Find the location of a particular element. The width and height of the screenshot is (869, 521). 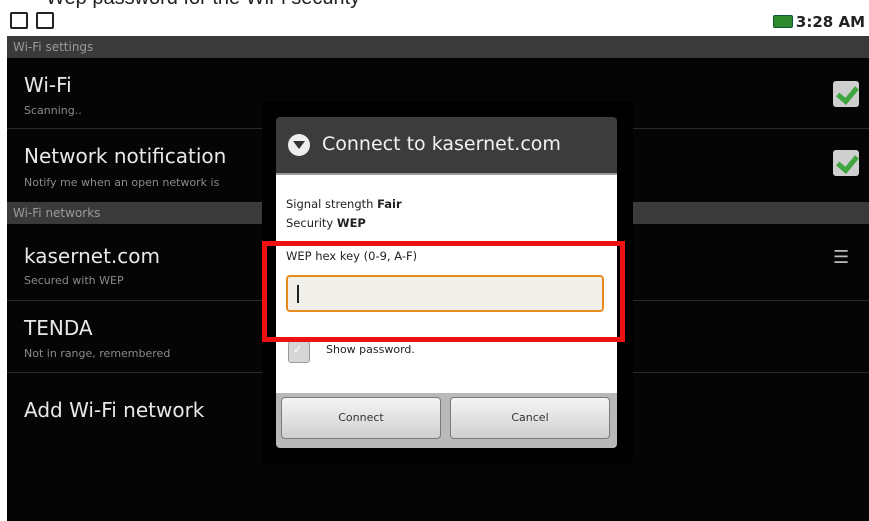

signal-strength-row: Signal strength Fair is located at coordinates (344, 204).